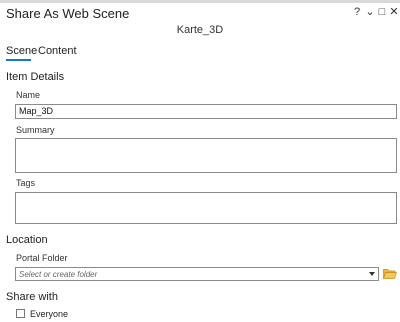  What do you see at coordinates (372, 274) in the screenshot?
I see `chevron-down-icon` at bounding box center [372, 274].